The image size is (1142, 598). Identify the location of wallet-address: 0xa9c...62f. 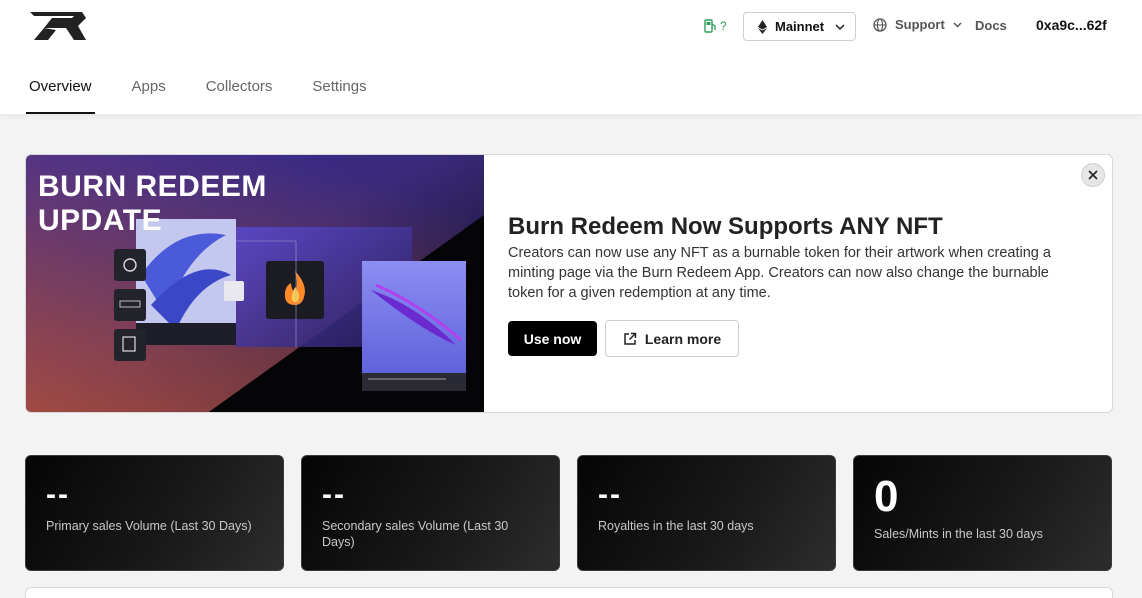
(1071, 25).